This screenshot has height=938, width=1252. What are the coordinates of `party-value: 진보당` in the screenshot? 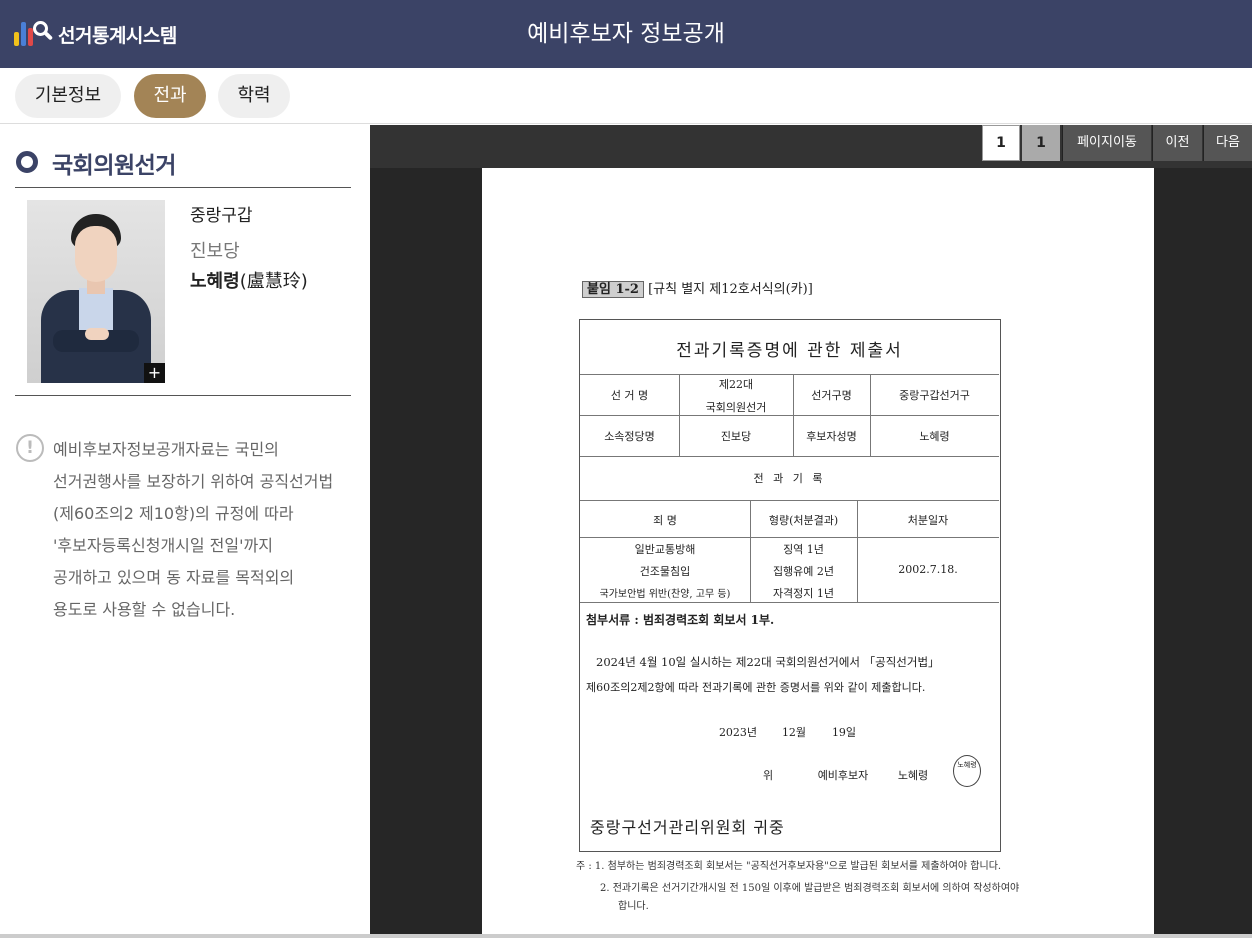 It's located at (736, 436).